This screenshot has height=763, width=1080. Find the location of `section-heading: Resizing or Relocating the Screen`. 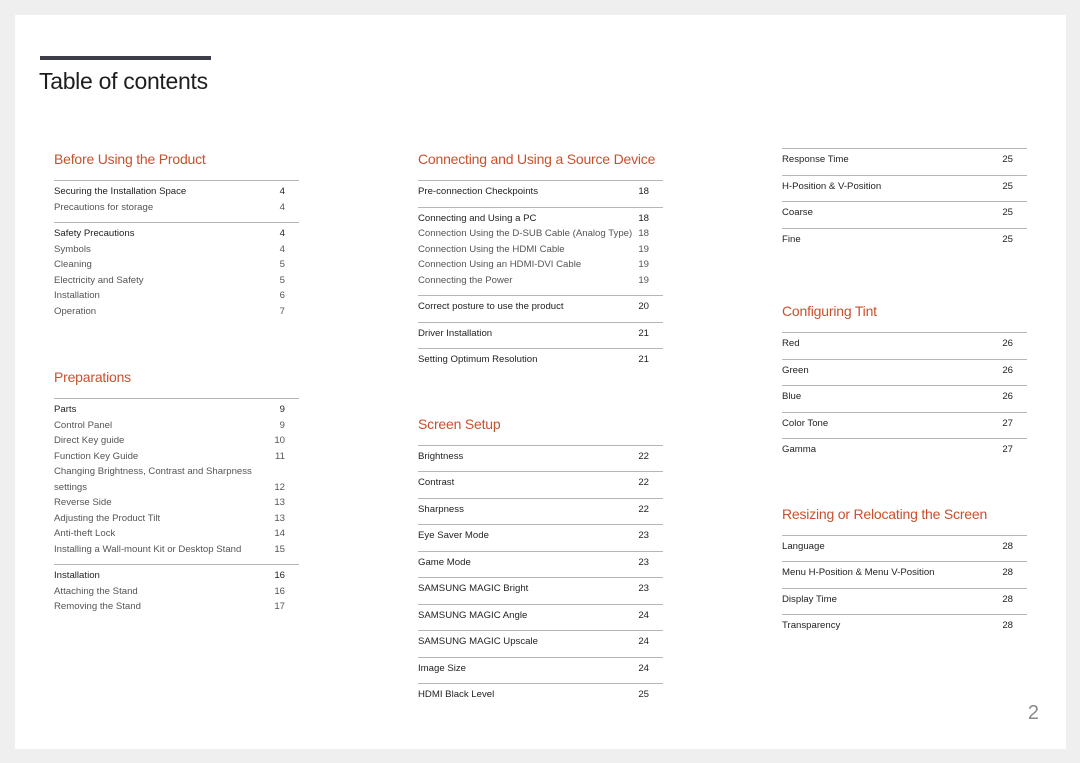

section-heading: Resizing or Relocating the Screen is located at coordinates (904, 520).